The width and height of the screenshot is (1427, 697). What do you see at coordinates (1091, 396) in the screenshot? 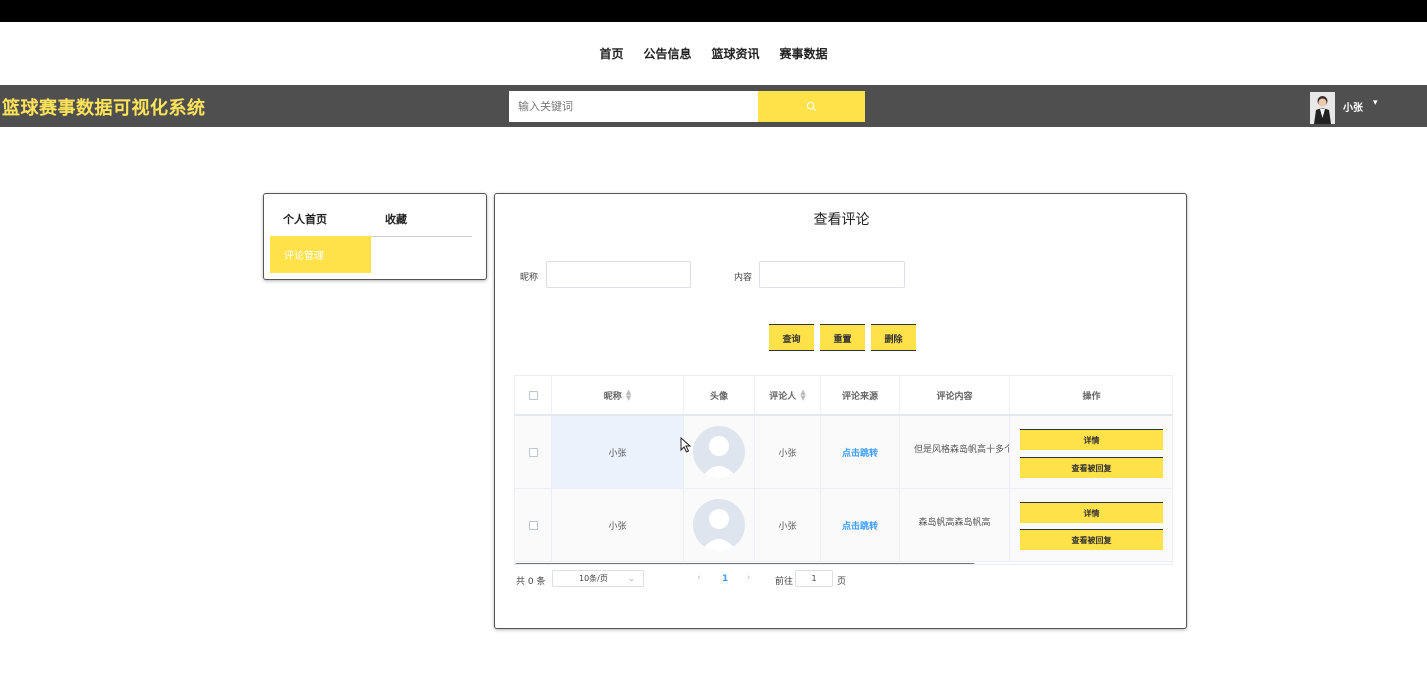
I see `column-header-actions: 操作` at bounding box center [1091, 396].